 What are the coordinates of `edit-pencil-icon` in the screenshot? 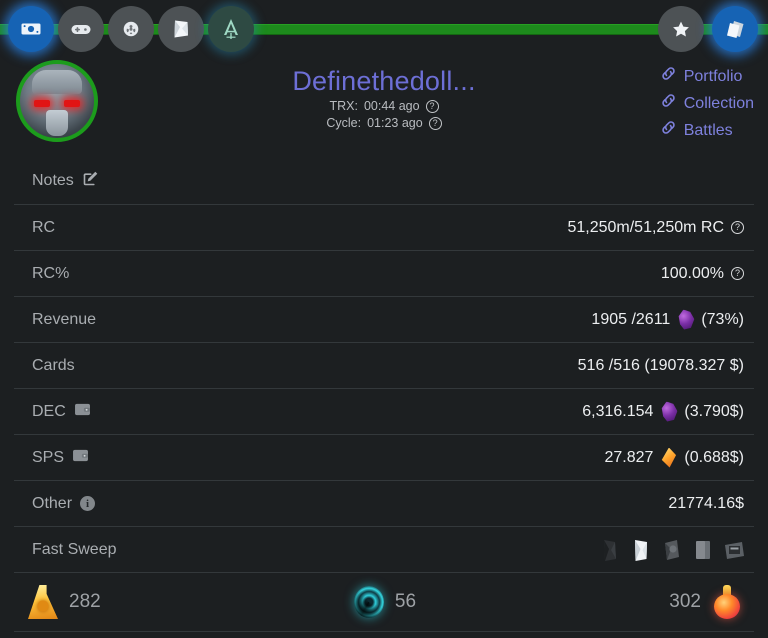 It's located at (90, 181).